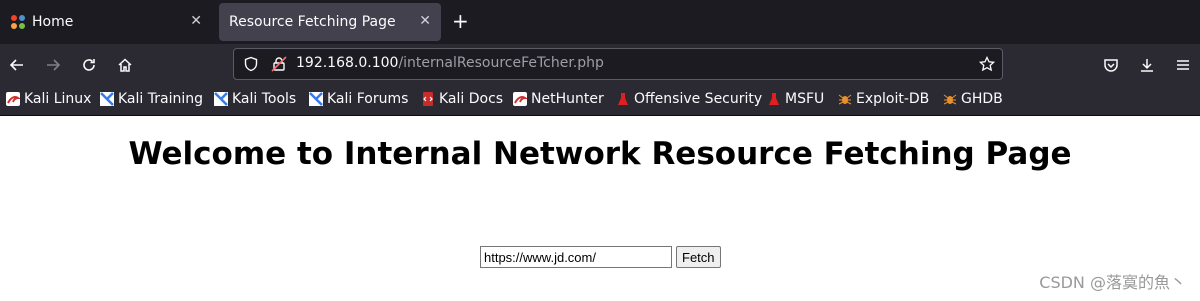  I want to click on bookmark-label: Kali Docs, so click(471, 99).